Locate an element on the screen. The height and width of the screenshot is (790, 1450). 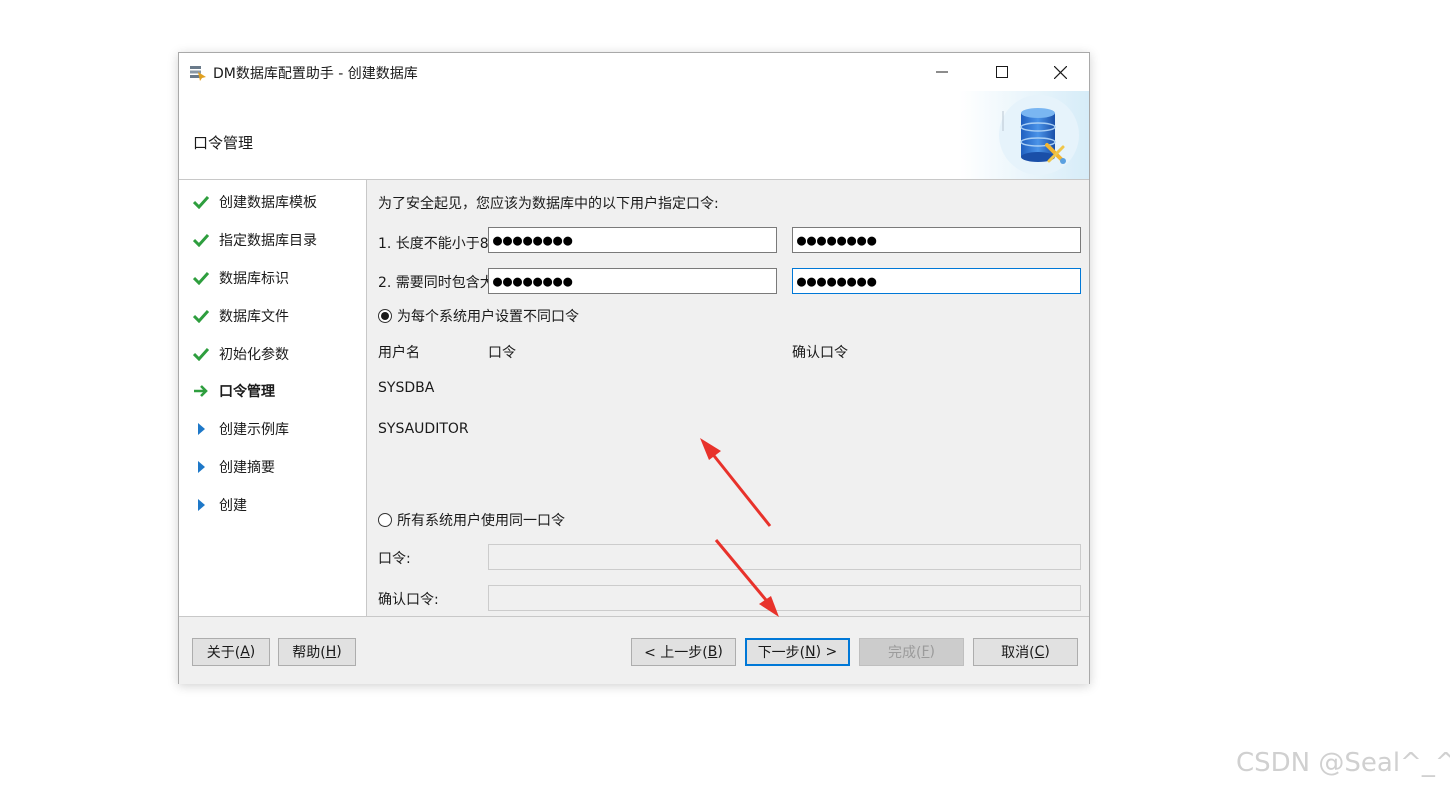
user-sysauditor-label: SYSAUDITOR is located at coordinates (423, 429).